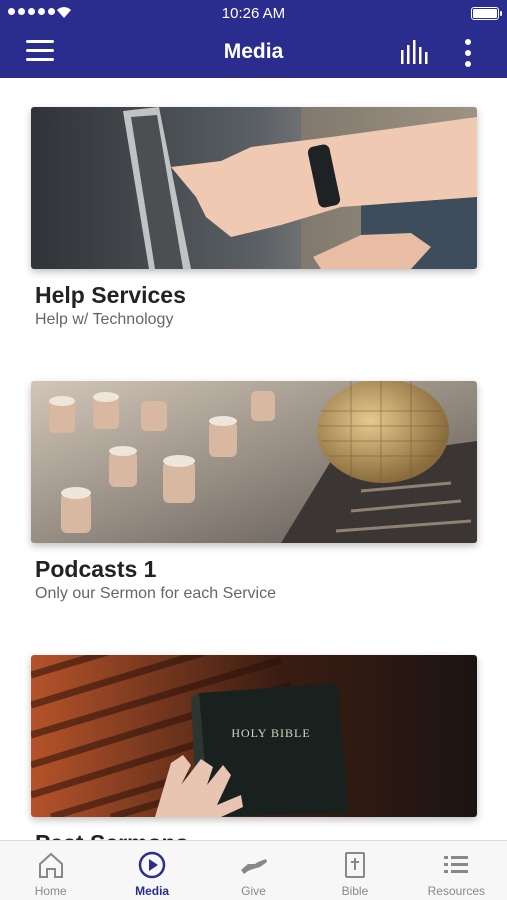  I want to click on bible-book-icon, so click(354, 865).